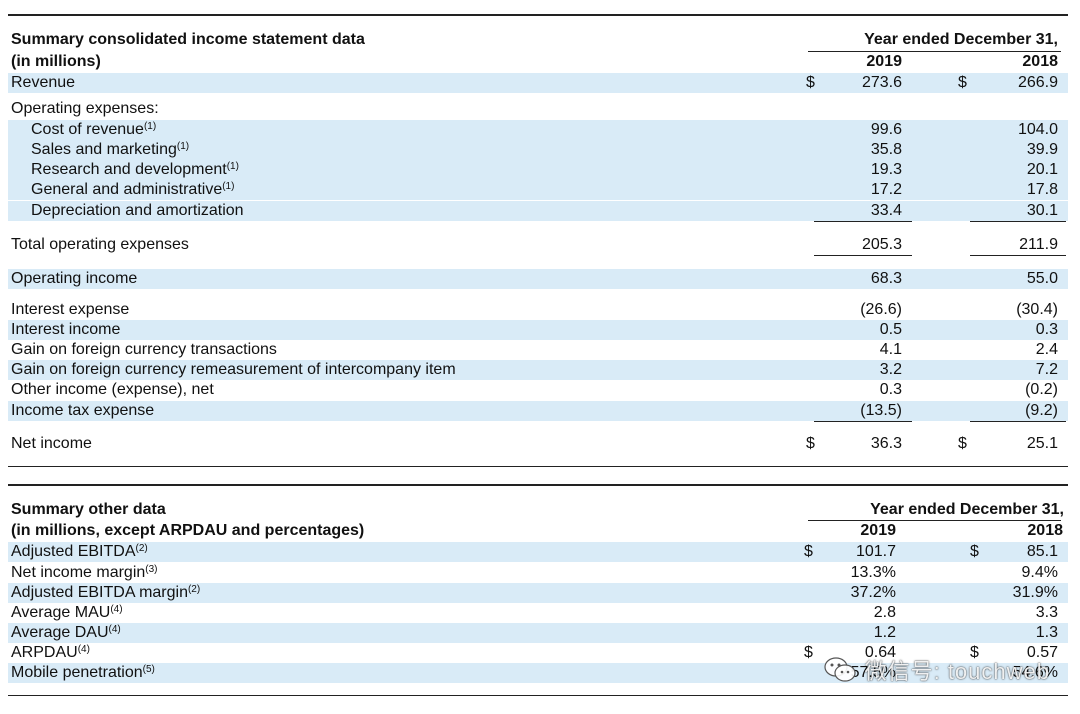 Image resolution: width=1080 pixels, height=714 pixels. Describe the element at coordinates (538, 170) in the screenshot. I see `table1-row: Research and development(1) 19.3 20.1` at that location.